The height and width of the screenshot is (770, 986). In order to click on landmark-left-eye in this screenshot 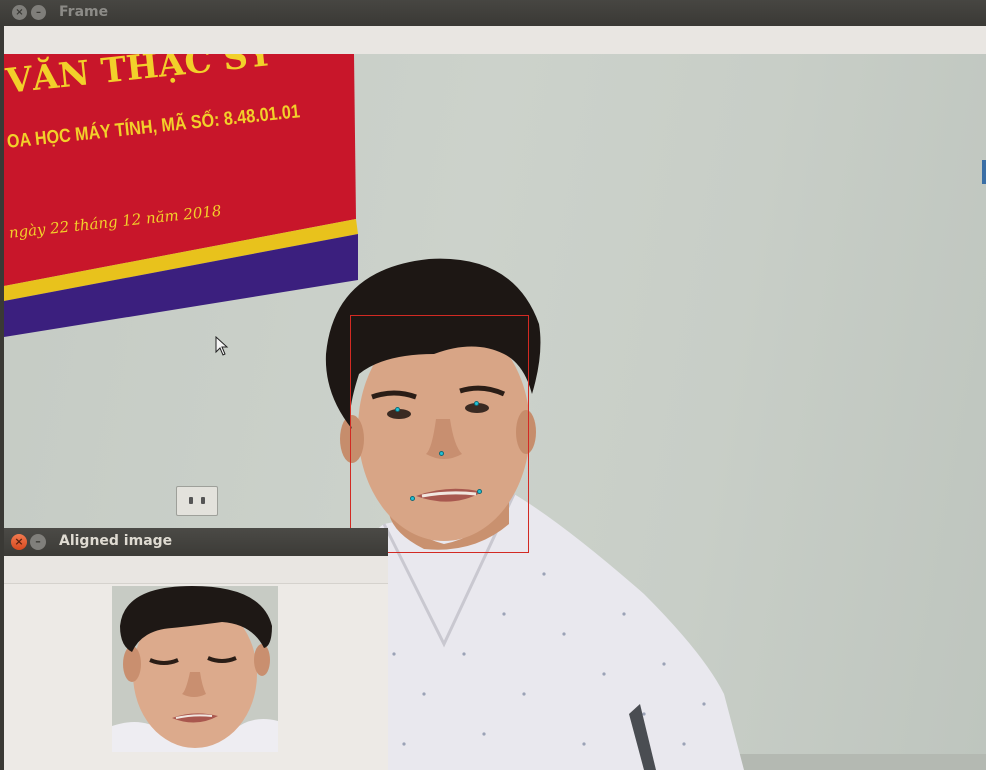, I will do `click(397, 409)`.